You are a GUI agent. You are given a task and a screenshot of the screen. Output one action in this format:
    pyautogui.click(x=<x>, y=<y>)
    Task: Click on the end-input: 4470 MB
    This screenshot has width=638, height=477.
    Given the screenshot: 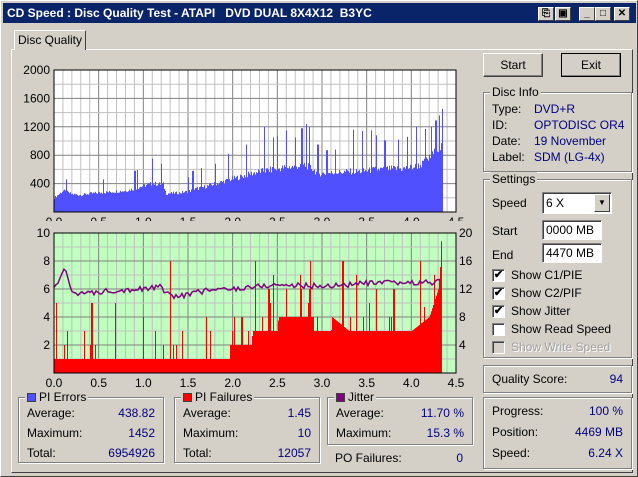 What is the action you would take?
    pyautogui.click(x=572, y=253)
    